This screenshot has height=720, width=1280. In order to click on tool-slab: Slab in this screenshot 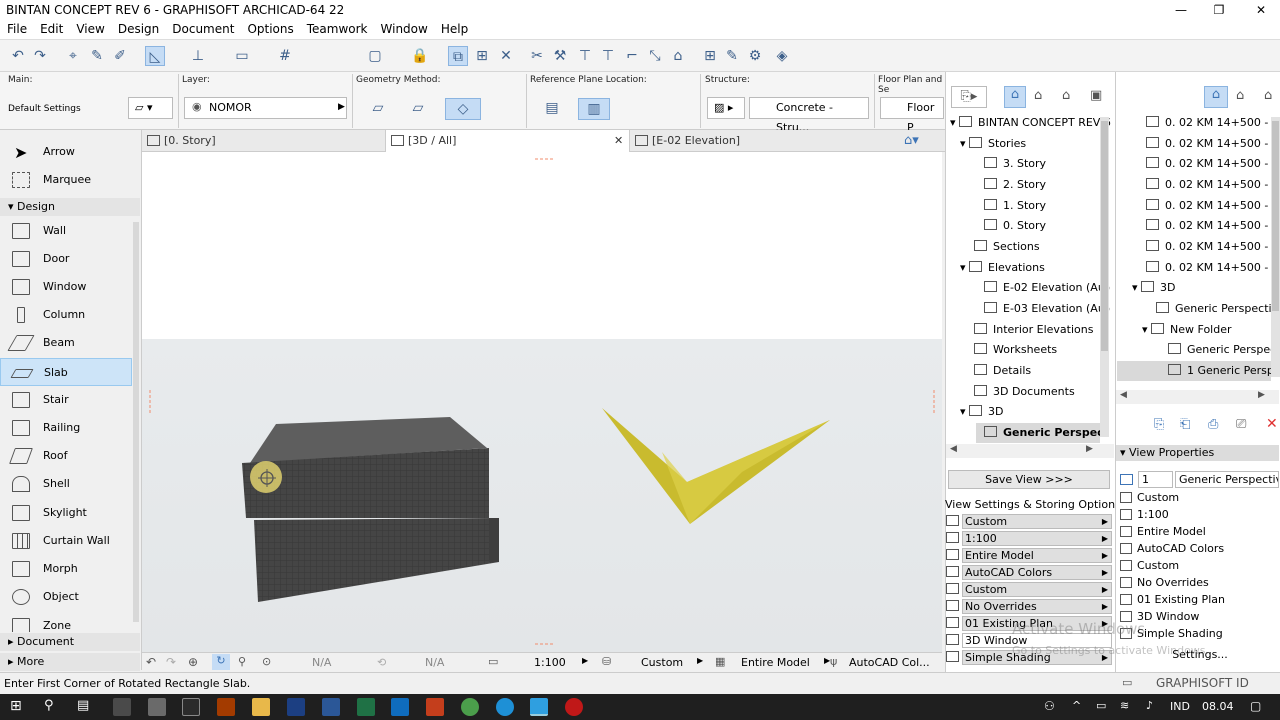, I will do `click(66, 372)`.